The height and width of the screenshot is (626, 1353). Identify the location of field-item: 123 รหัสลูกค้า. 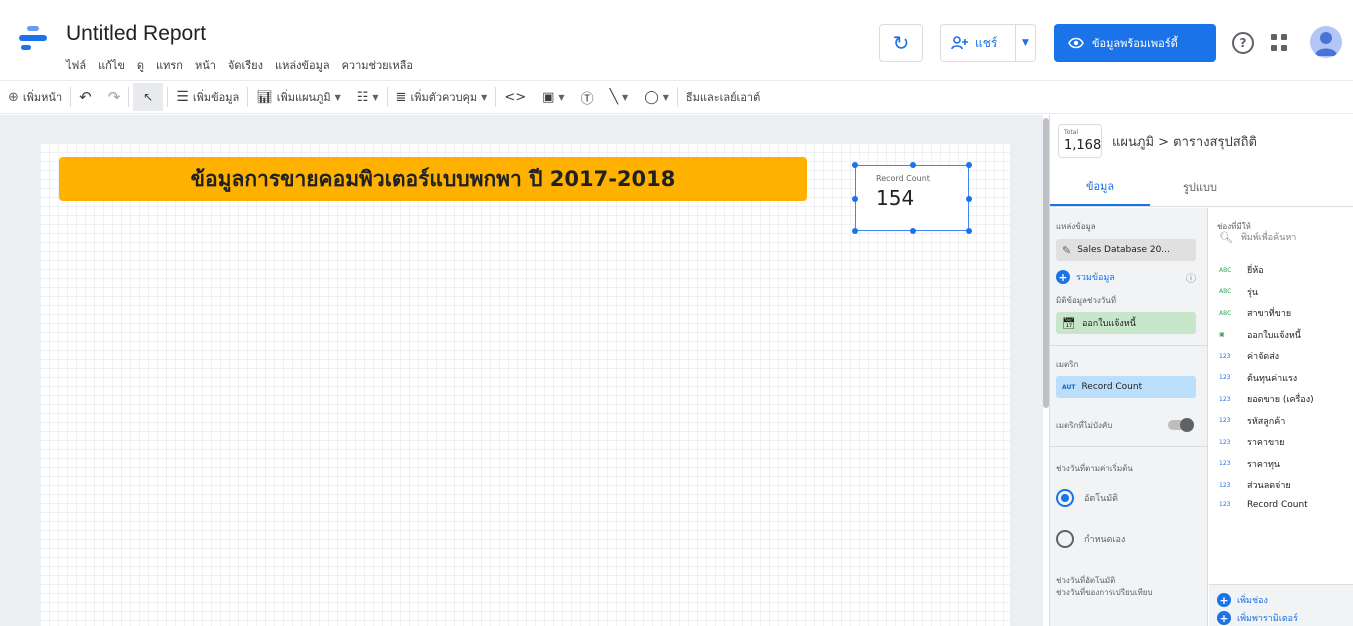
(1252, 421).